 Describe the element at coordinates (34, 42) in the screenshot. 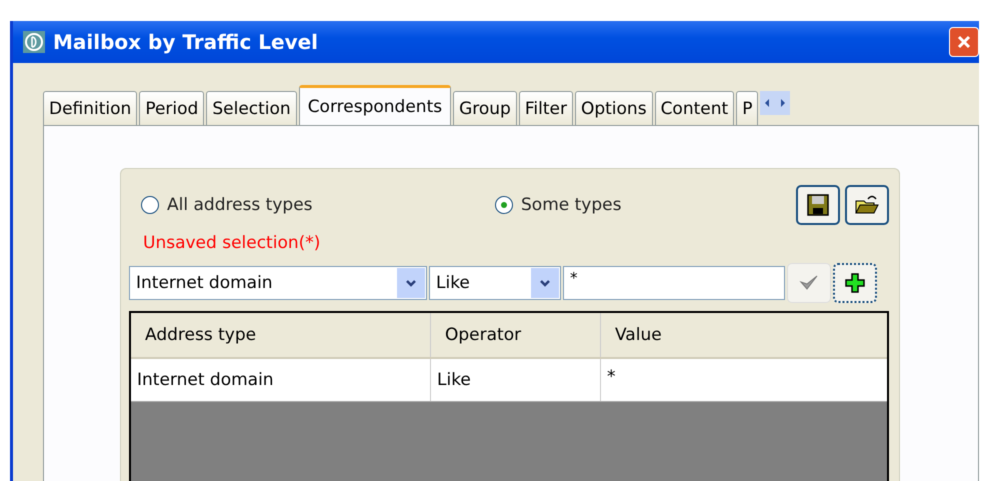

I see `app-icon` at that location.